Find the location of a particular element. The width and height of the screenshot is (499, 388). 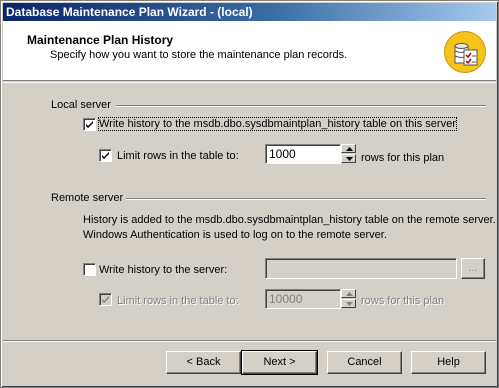

limit-rows-remote-suffix: rows for this plan is located at coordinates (403, 301).